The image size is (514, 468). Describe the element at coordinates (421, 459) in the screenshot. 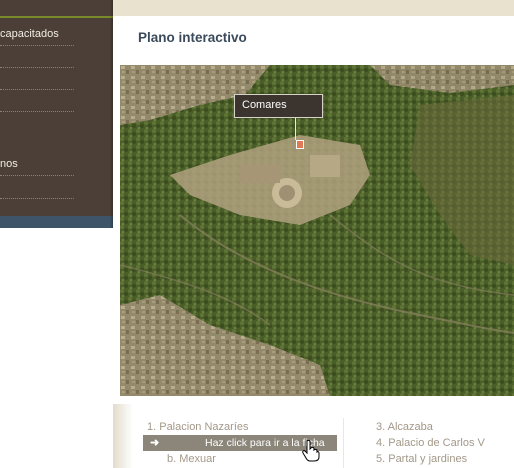

I see `list-item-partal-jardines: 5. Partal y jardines` at that location.